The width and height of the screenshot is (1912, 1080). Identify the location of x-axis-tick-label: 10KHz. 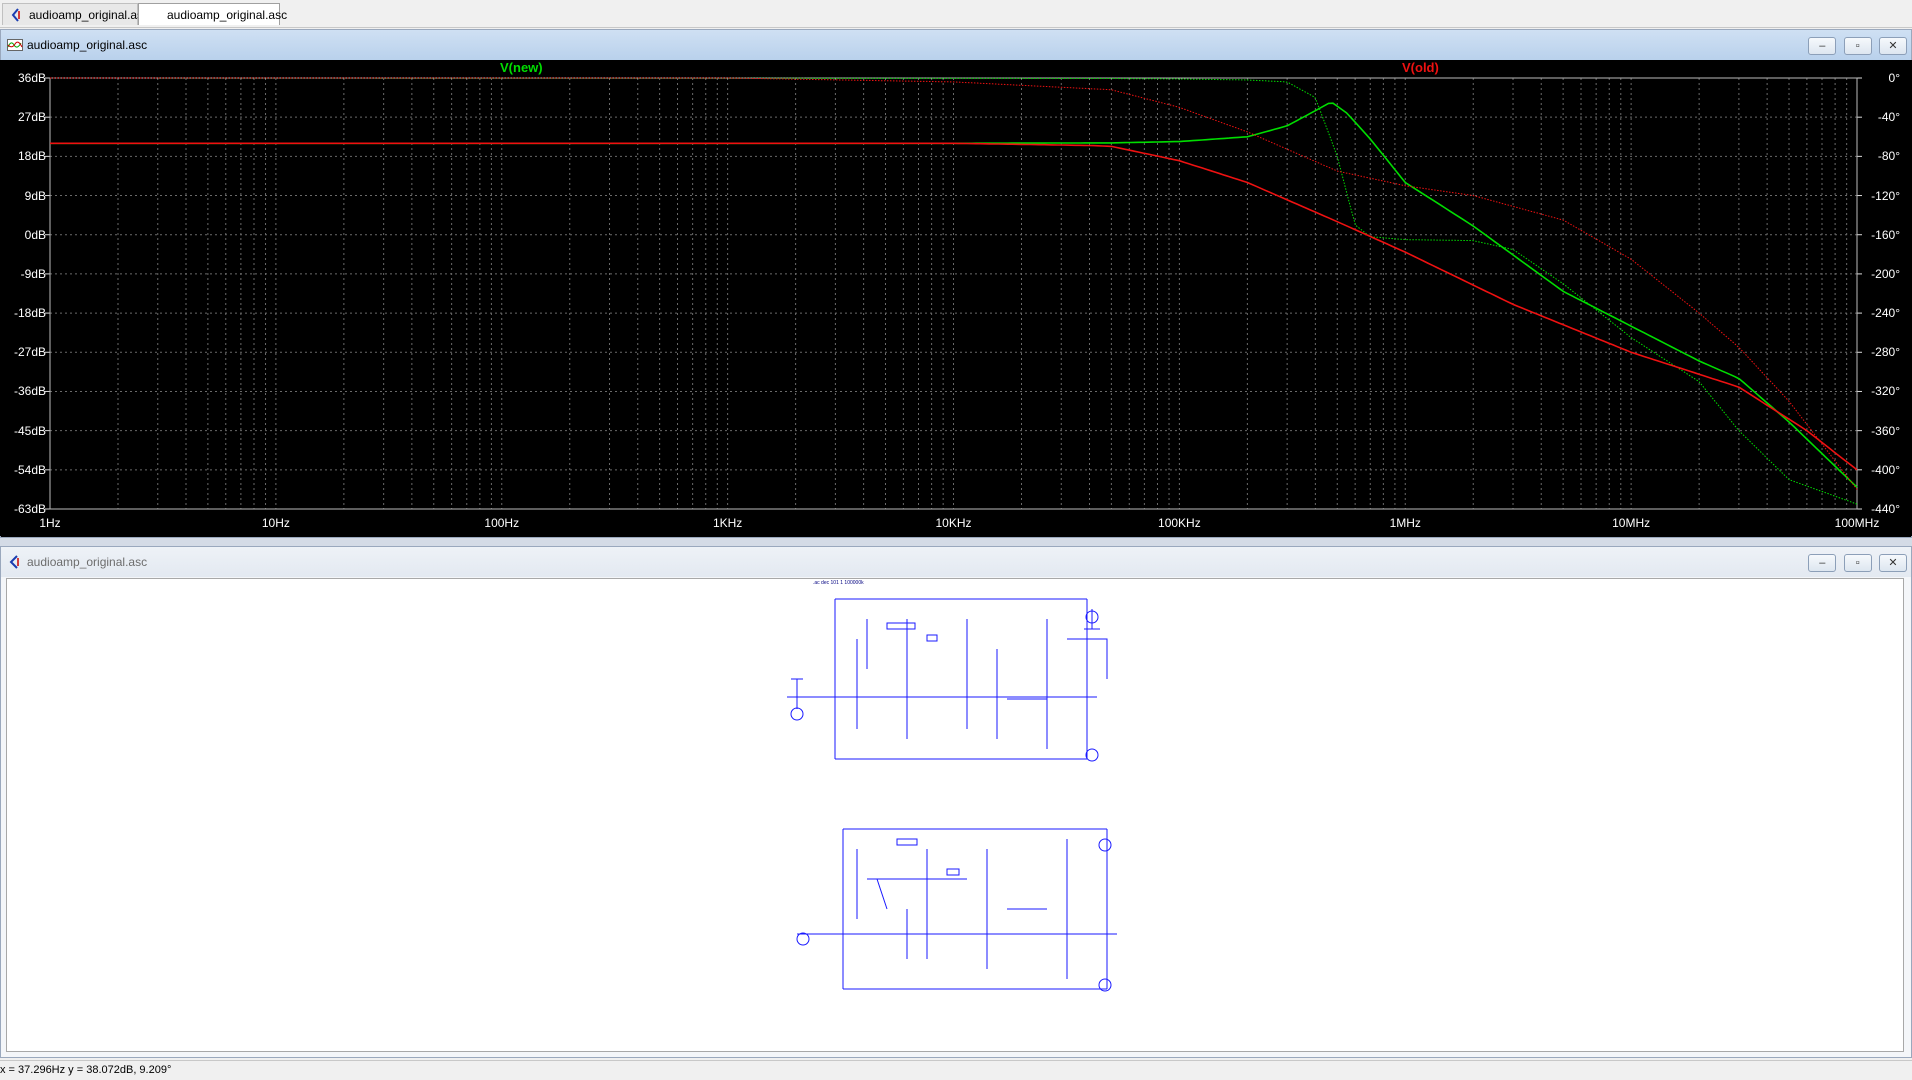
(953, 523).